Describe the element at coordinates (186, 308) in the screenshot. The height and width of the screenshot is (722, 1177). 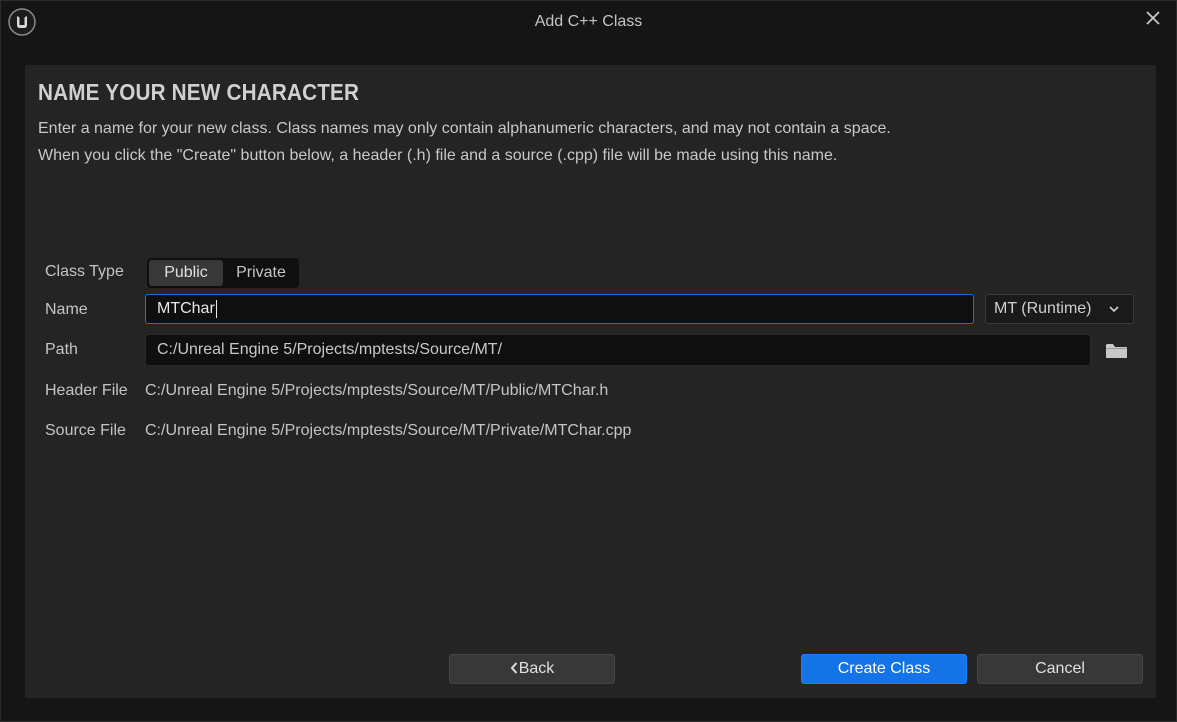
I see `class-name-value: MTChar` at that location.